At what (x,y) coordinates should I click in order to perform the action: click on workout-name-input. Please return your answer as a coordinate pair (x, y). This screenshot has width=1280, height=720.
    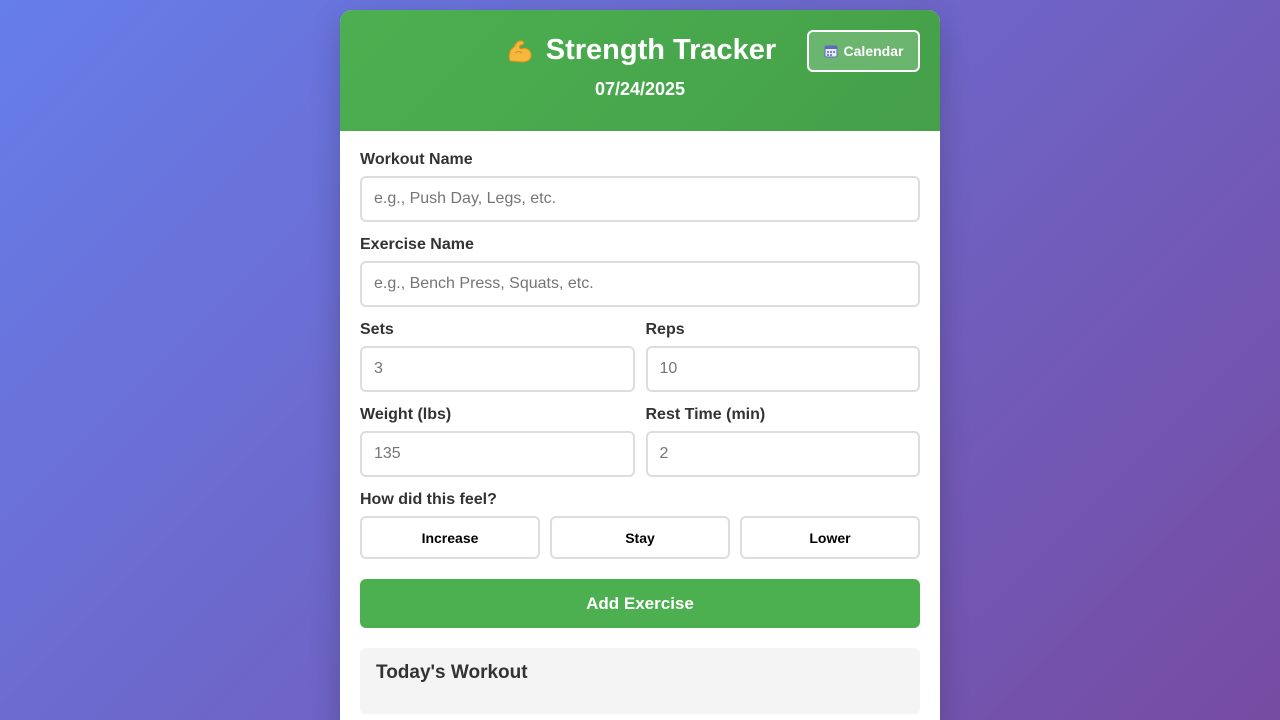
    Looking at the image, I should click on (640, 199).